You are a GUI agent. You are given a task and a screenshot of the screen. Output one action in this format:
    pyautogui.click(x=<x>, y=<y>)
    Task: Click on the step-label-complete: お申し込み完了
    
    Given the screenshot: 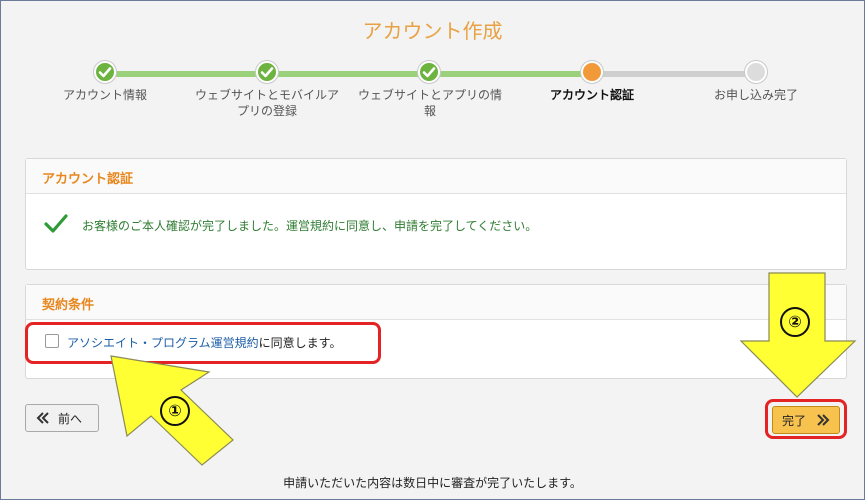 What is the action you would take?
    pyautogui.click(x=755, y=95)
    